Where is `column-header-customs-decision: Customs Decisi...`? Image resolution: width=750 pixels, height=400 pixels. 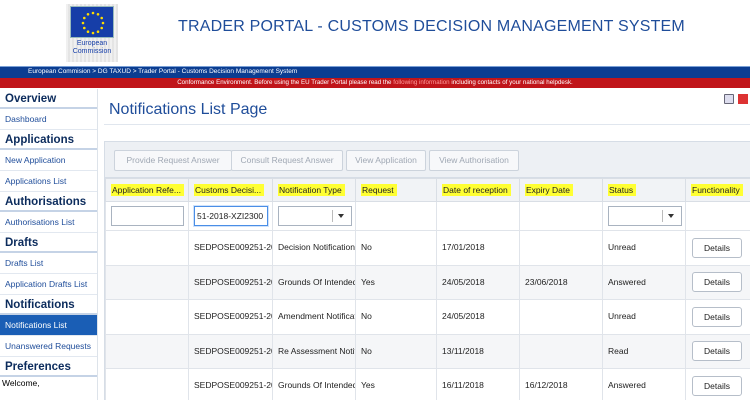 column-header-customs-decision: Customs Decisi... is located at coordinates (230, 190).